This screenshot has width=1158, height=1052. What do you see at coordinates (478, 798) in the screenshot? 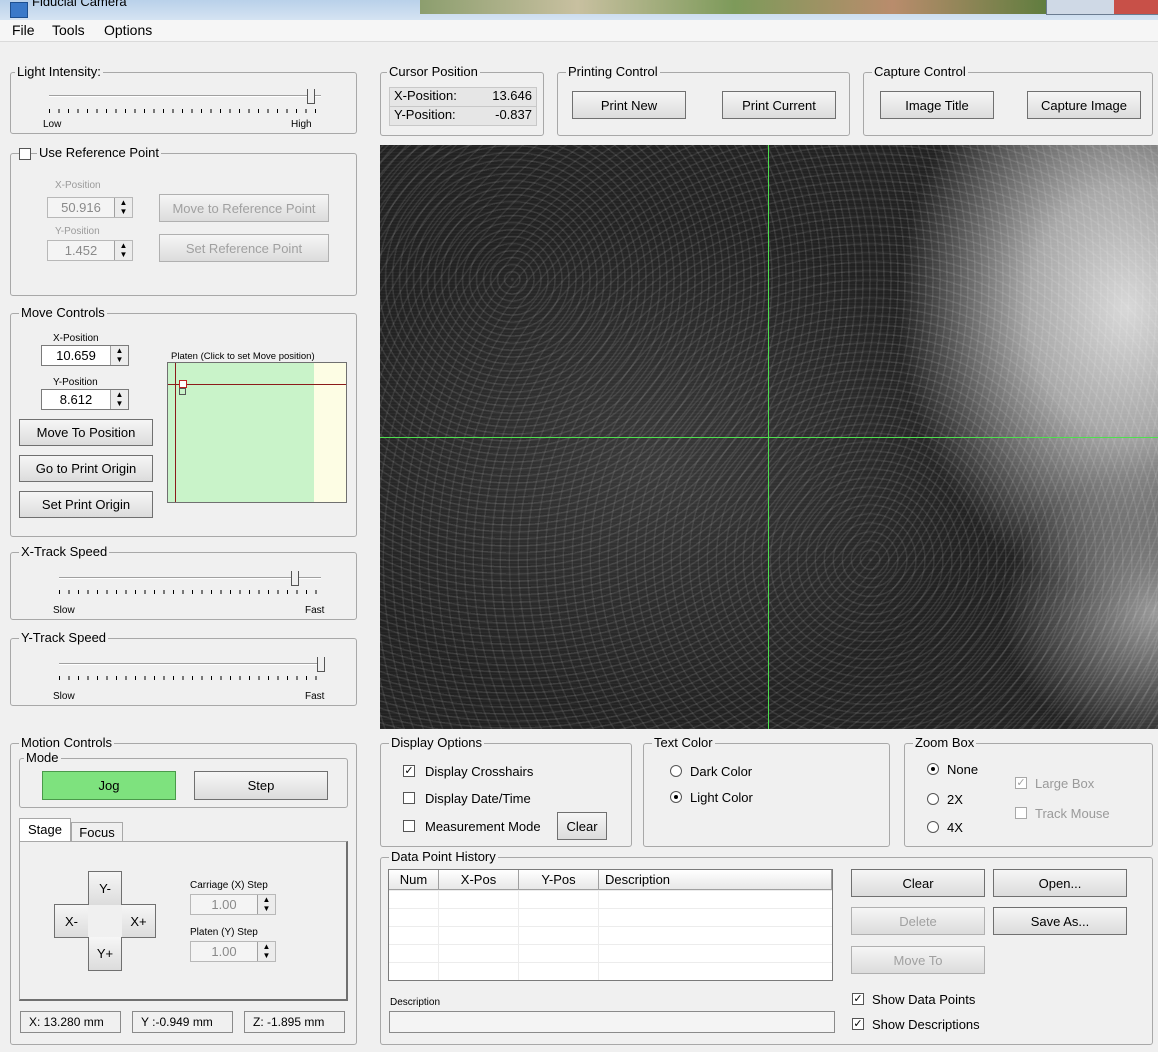
I see `display-datetime-label: Display Date/Time` at bounding box center [478, 798].